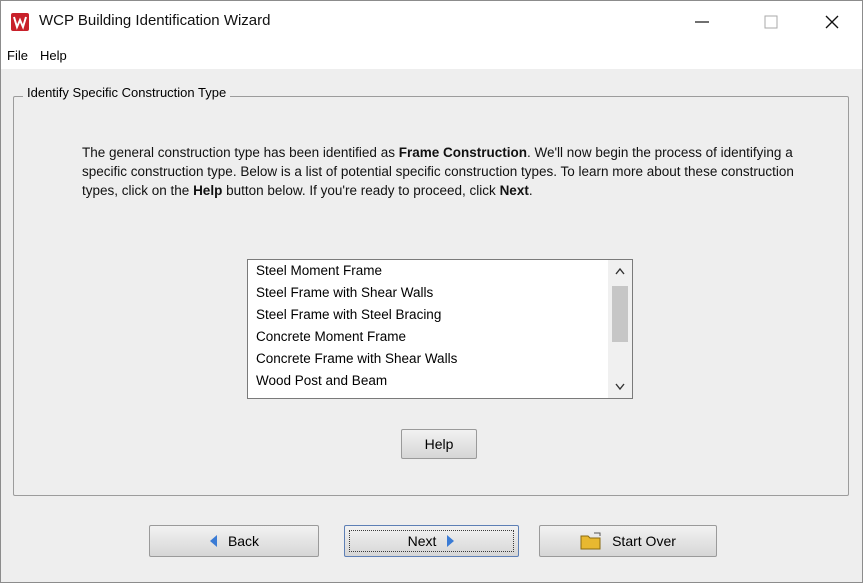  Describe the element at coordinates (439, 444) in the screenshot. I see `help-button: Help` at that location.